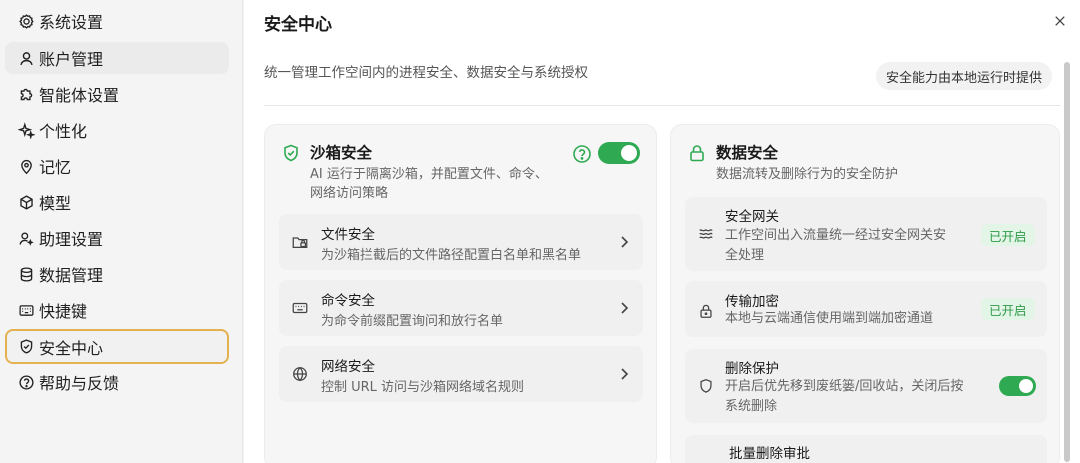 The image size is (1080, 463). Describe the element at coordinates (752, 302) in the screenshot. I see `row-title: 传输加密` at that location.